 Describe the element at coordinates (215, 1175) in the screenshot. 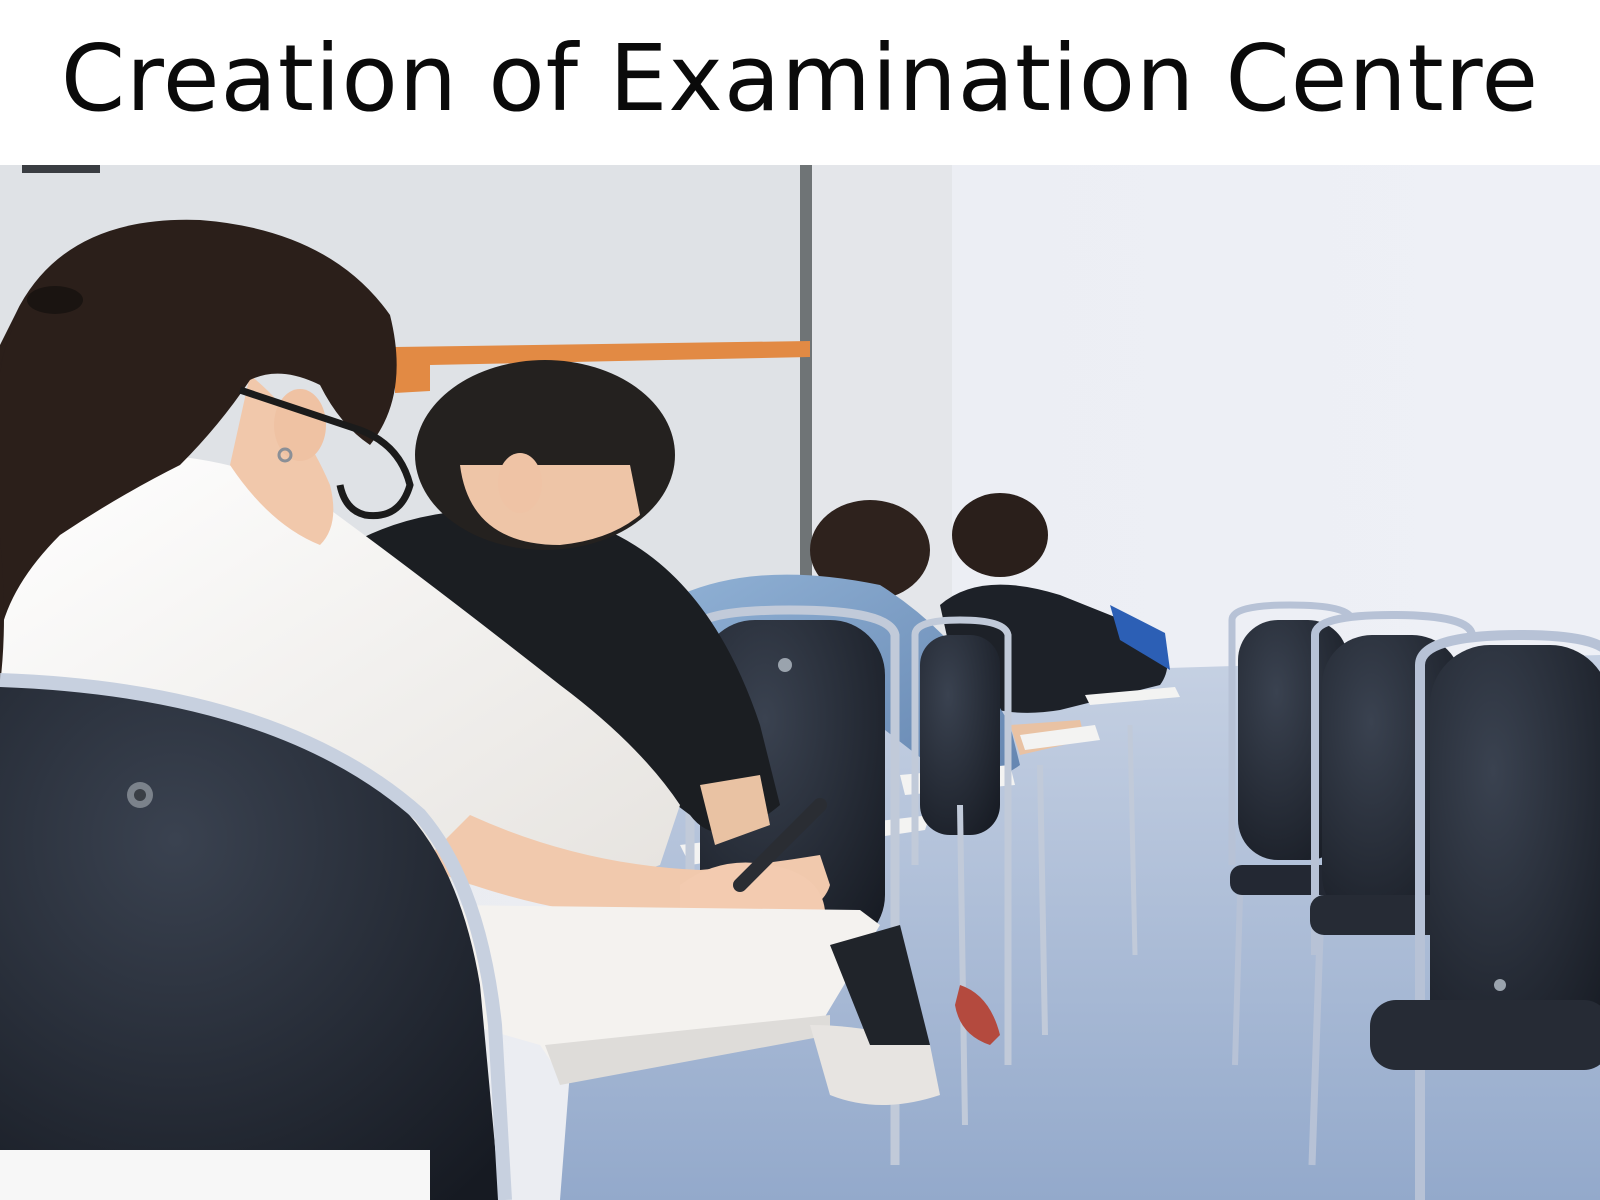

I see `foreground-paper` at that location.